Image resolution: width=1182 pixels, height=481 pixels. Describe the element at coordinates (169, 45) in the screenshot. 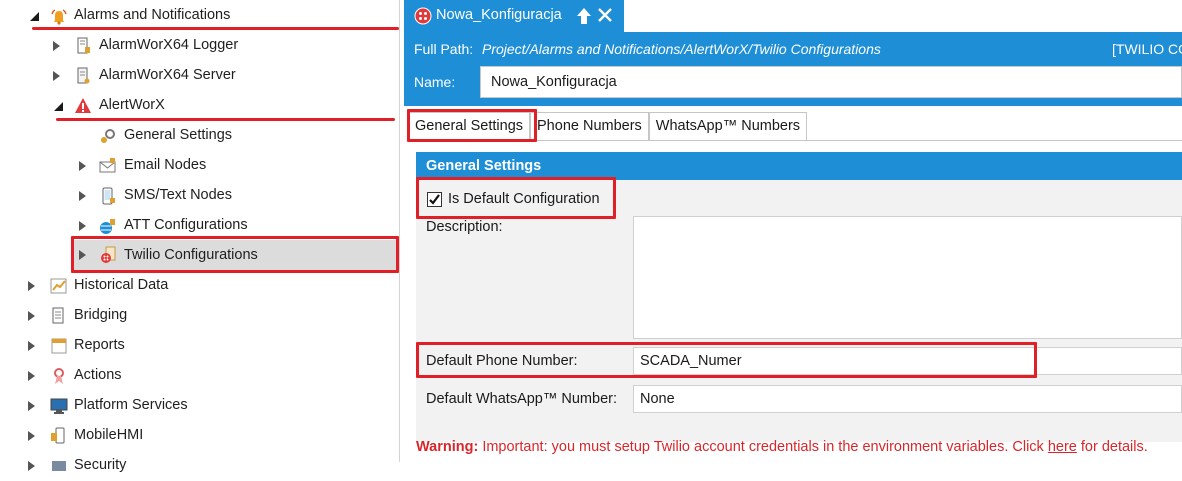

I see `tree-item-label: AlarmWorX64 Logger` at that location.